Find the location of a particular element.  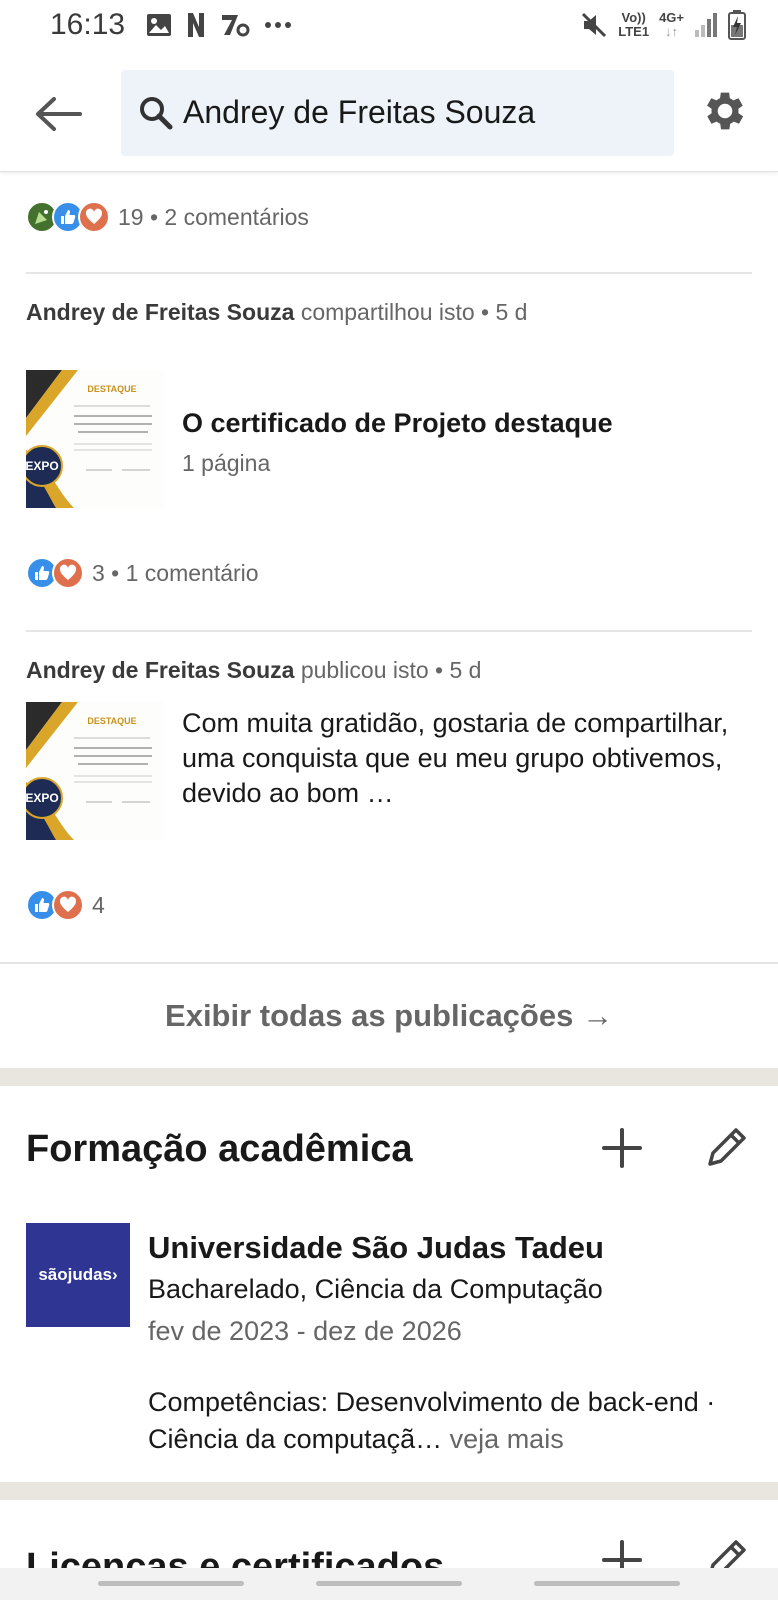

pencil-icon is located at coordinates (727, 1147).